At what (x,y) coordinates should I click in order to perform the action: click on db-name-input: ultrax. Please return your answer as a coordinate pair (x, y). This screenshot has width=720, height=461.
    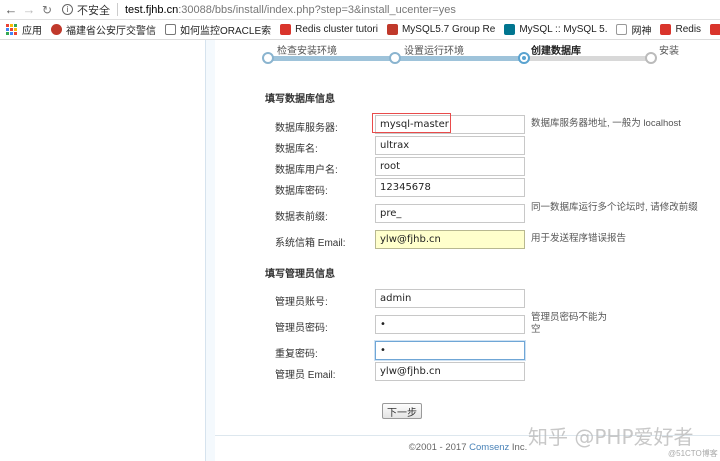
    Looking at the image, I should click on (450, 145).